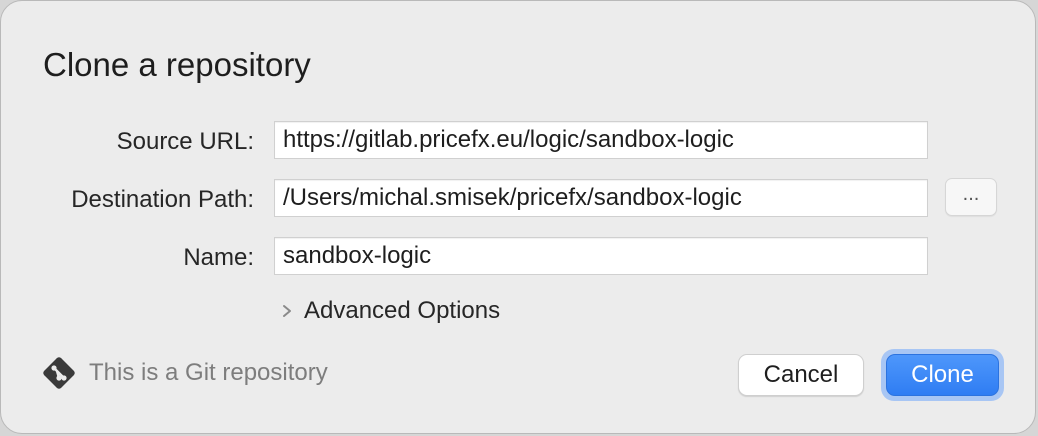 This screenshot has width=1038, height=436. I want to click on clone-button: Clone, so click(942, 375).